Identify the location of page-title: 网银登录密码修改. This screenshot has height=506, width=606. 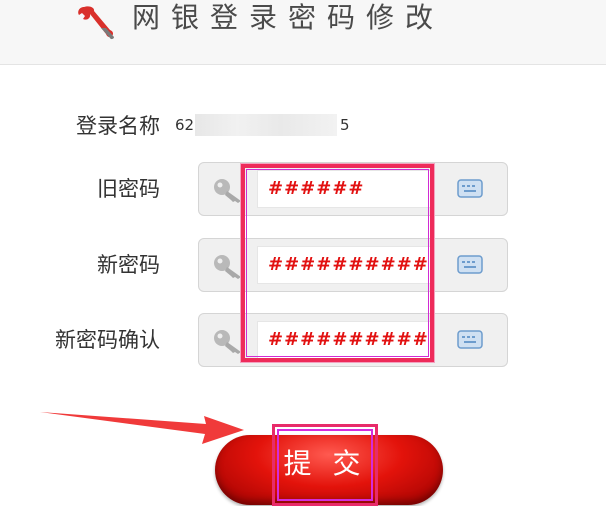
(288, 17).